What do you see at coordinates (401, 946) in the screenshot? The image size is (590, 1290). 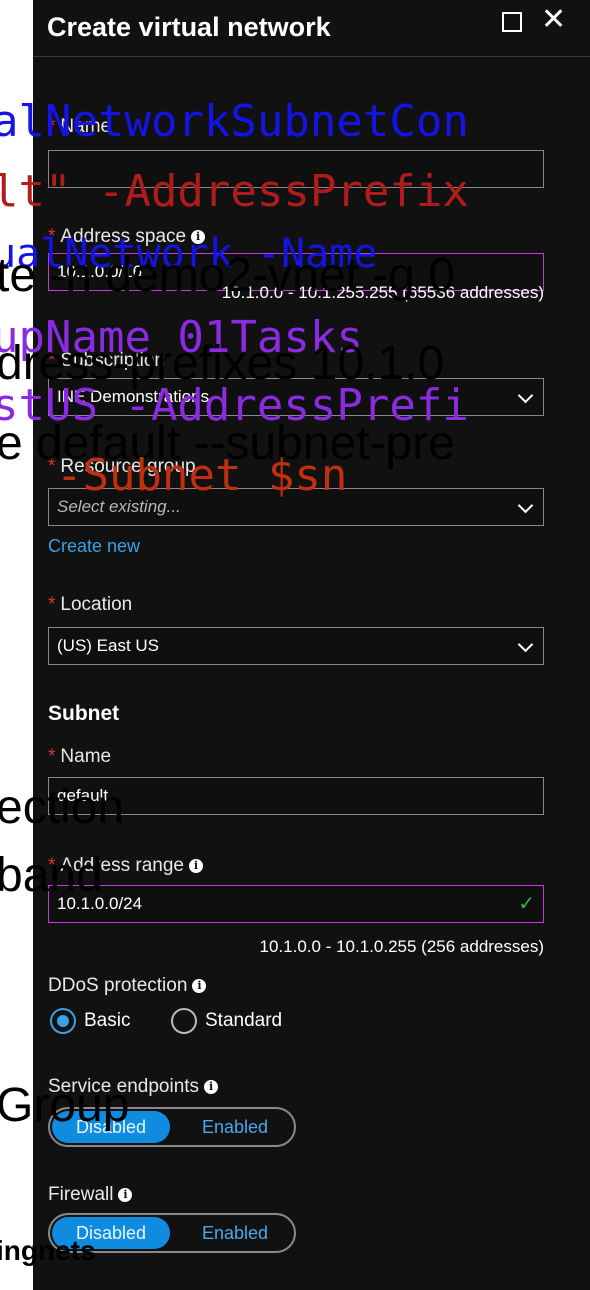 I see `address-range-hint: 10.1.0.0 - 10.1.0.255 (256 addresses)` at bounding box center [401, 946].